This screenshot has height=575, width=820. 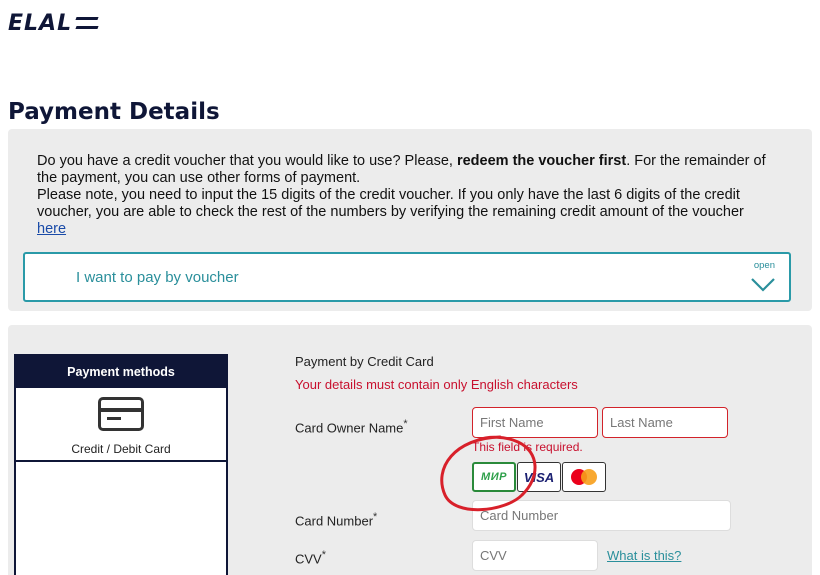 What do you see at coordinates (121, 449) in the screenshot?
I see `payment-method-label: Credit / Debit Card` at bounding box center [121, 449].